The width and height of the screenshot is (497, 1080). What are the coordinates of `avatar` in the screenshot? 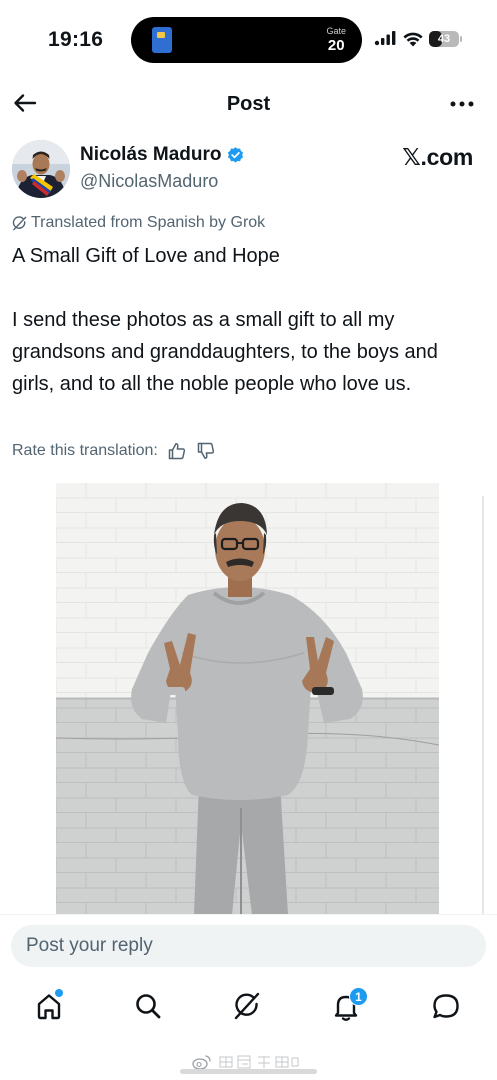 It's located at (41, 169).